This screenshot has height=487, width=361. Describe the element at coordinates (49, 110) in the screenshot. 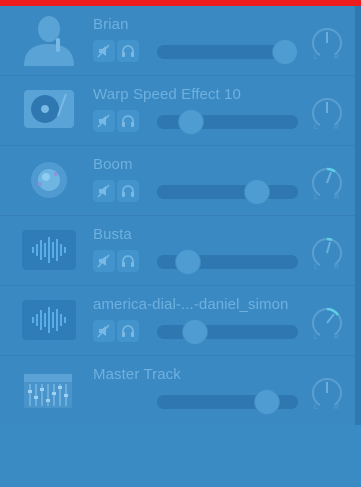

I see `turntable-icon` at that location.